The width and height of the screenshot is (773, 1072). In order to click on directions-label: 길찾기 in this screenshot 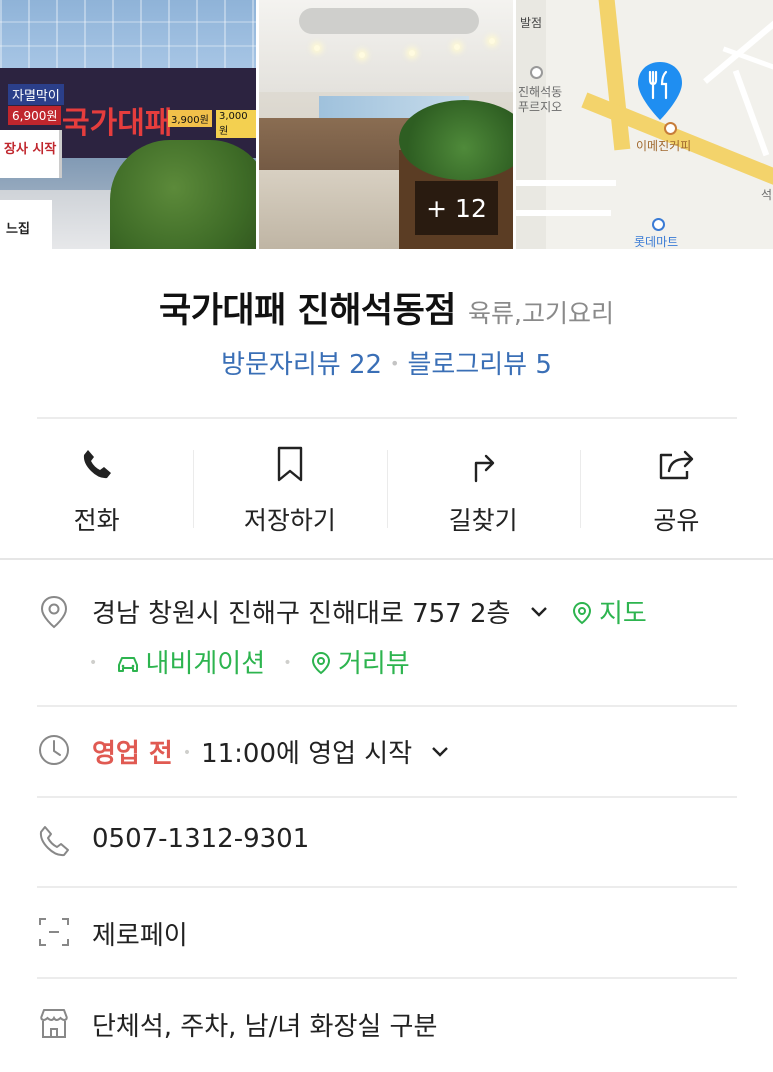, I will do `click(483, 520)`.